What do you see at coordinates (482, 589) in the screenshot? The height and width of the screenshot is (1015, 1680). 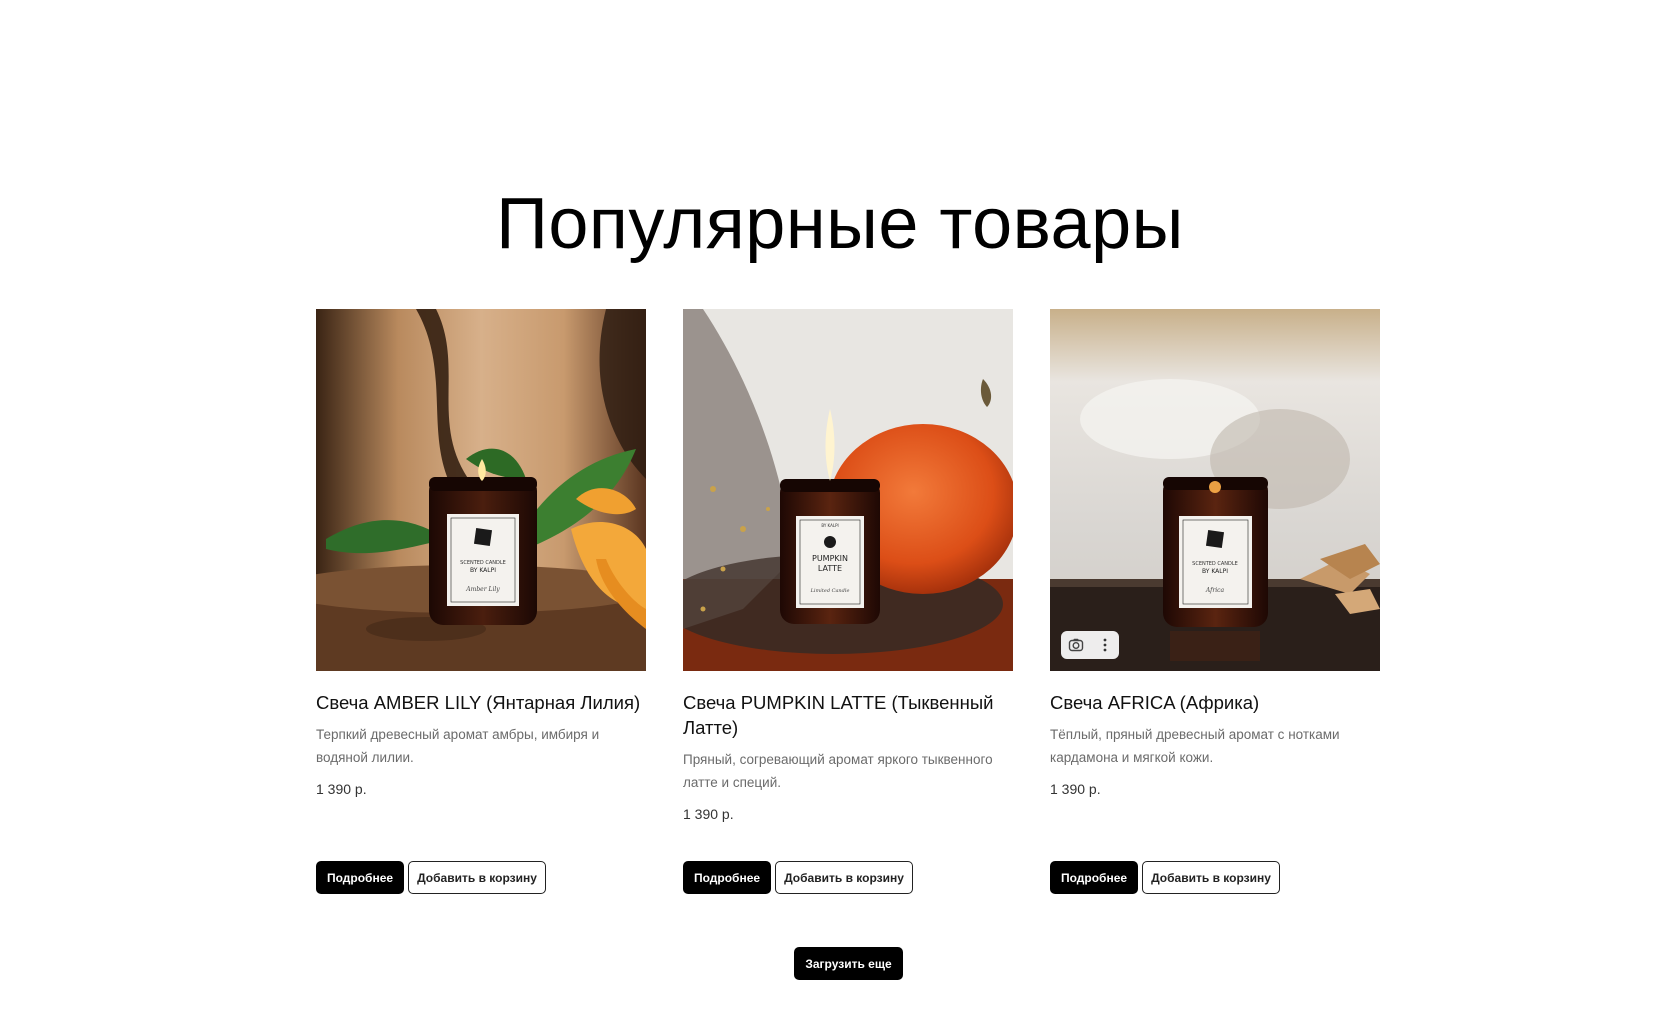 I see `svg-text: Amber Lily` at bounding box center [482, 589].